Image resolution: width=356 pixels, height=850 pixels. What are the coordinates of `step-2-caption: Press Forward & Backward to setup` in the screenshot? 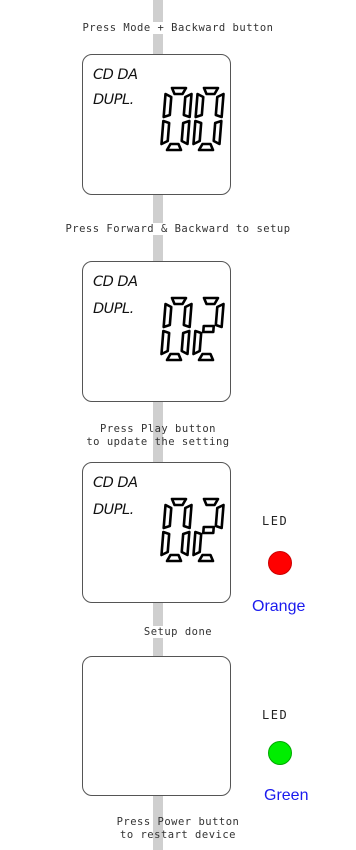 It's located at (178, 229).